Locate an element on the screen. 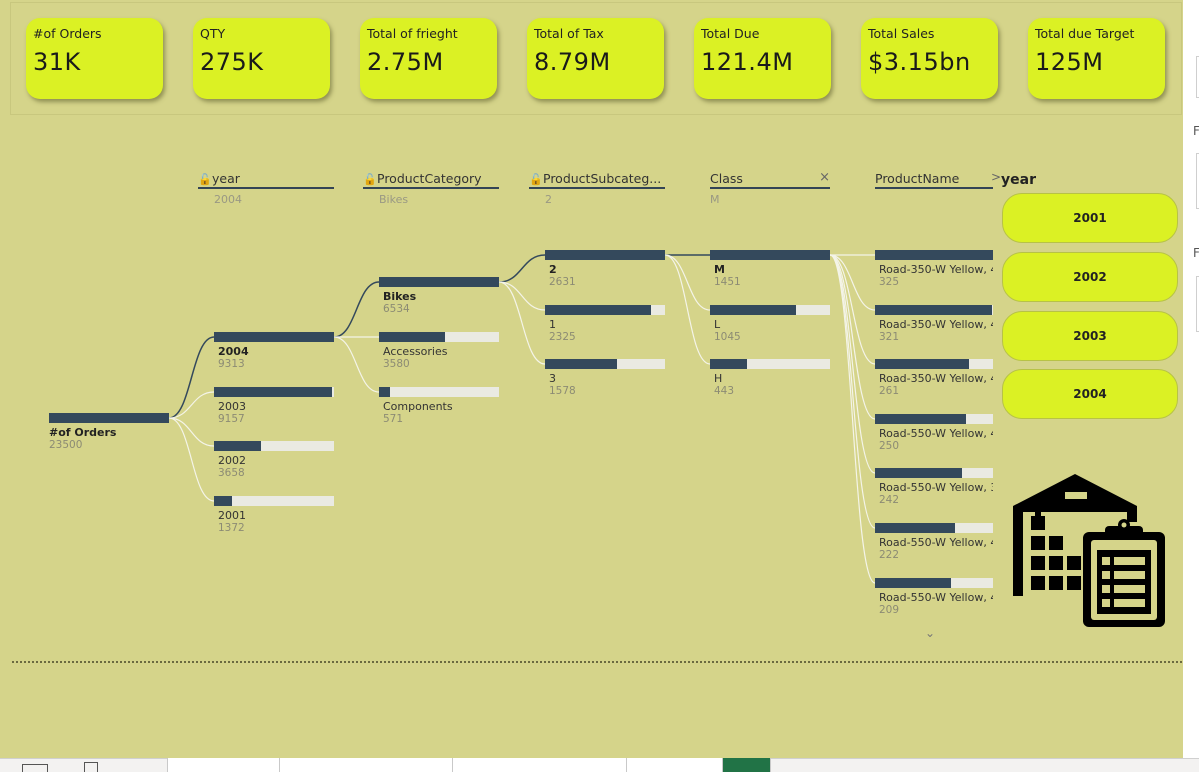 This screenshot has height=772, width=1199. node-value: 1372 is located at coordinates (231, 528).